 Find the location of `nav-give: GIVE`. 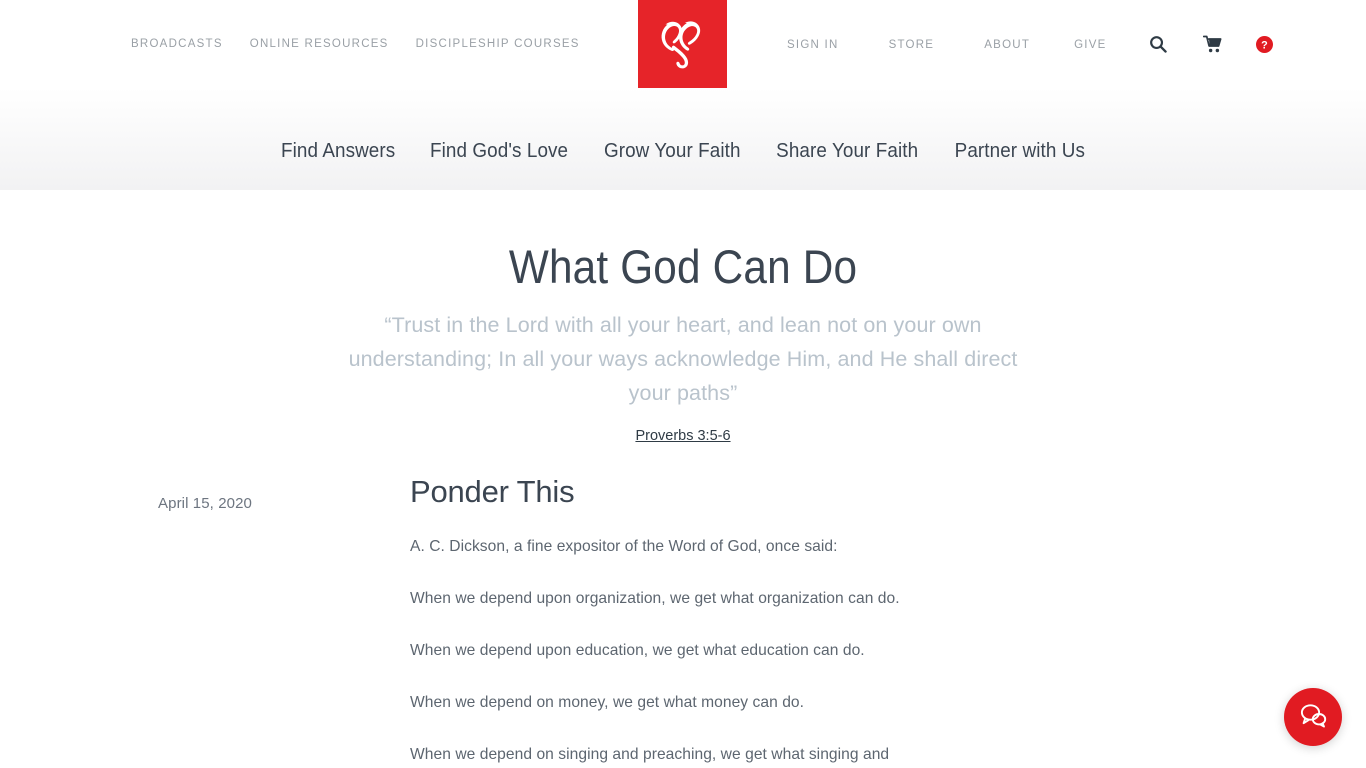

nav-give: GIVE is located at coordinates (1090, 45).